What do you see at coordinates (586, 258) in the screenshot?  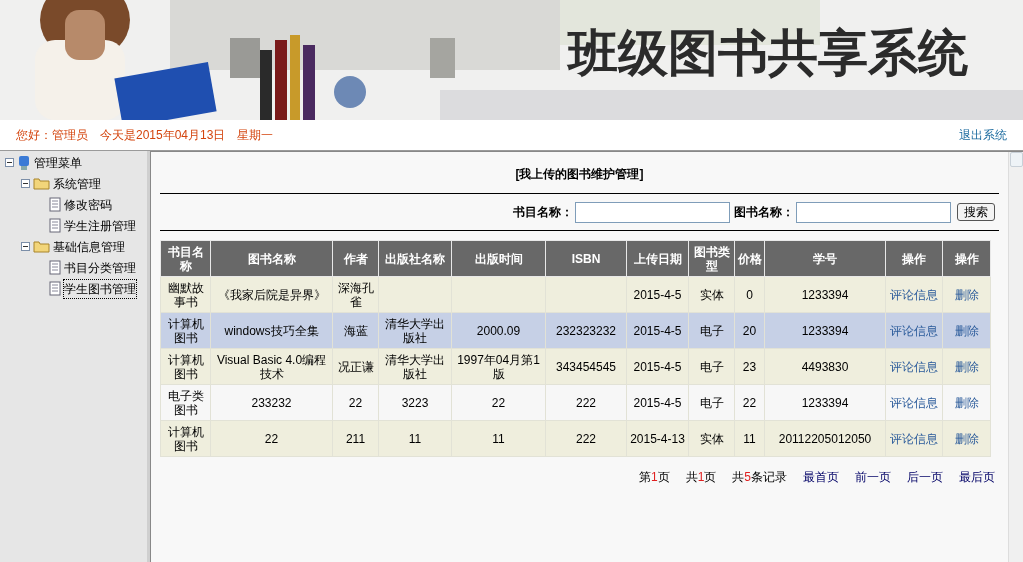 I see `column-header: ISBN` at bounding box center [586, 258].